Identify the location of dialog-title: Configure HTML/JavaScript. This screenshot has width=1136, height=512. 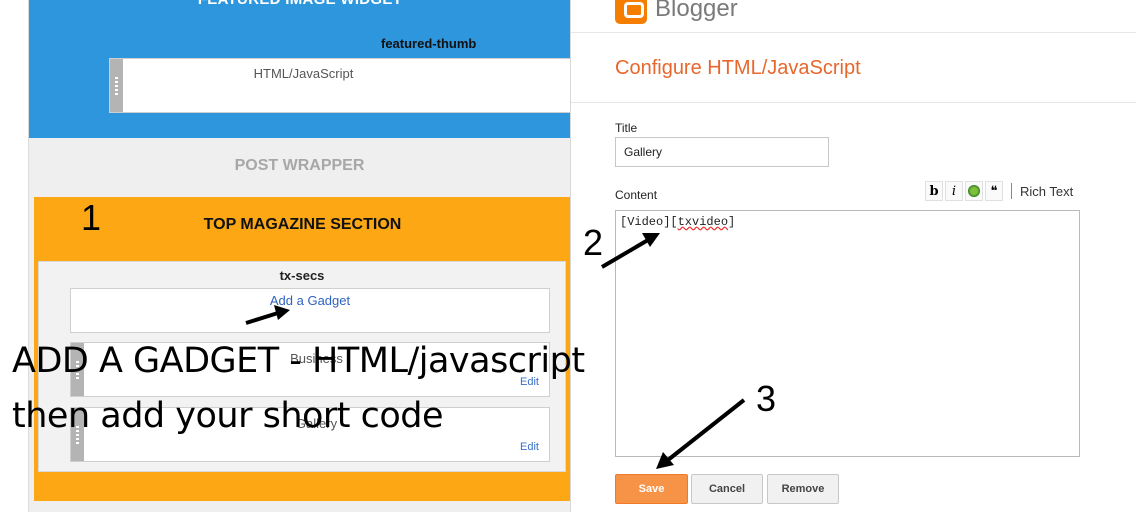
(738, 68).